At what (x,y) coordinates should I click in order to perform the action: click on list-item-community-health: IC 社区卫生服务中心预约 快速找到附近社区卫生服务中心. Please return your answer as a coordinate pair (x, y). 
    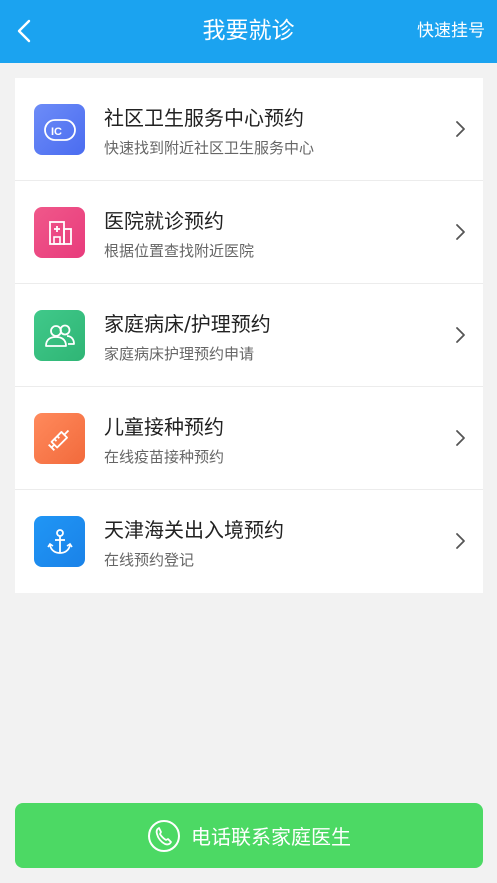
    Looking at the image, I should click on (249, 129).